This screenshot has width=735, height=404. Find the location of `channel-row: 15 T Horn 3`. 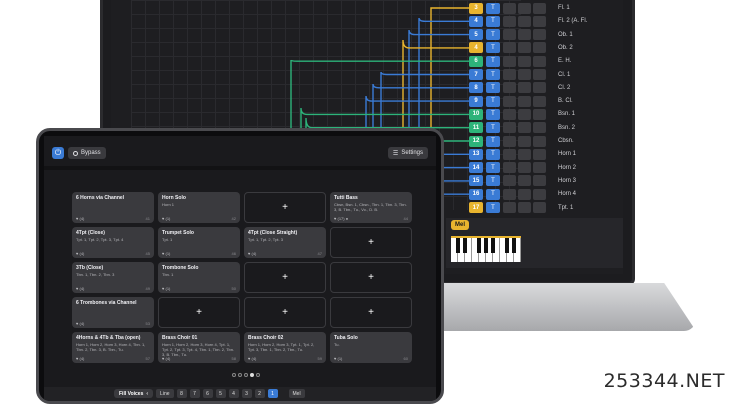

channel-row: 15 T Horn 3 is located at coordinates (522, 181).